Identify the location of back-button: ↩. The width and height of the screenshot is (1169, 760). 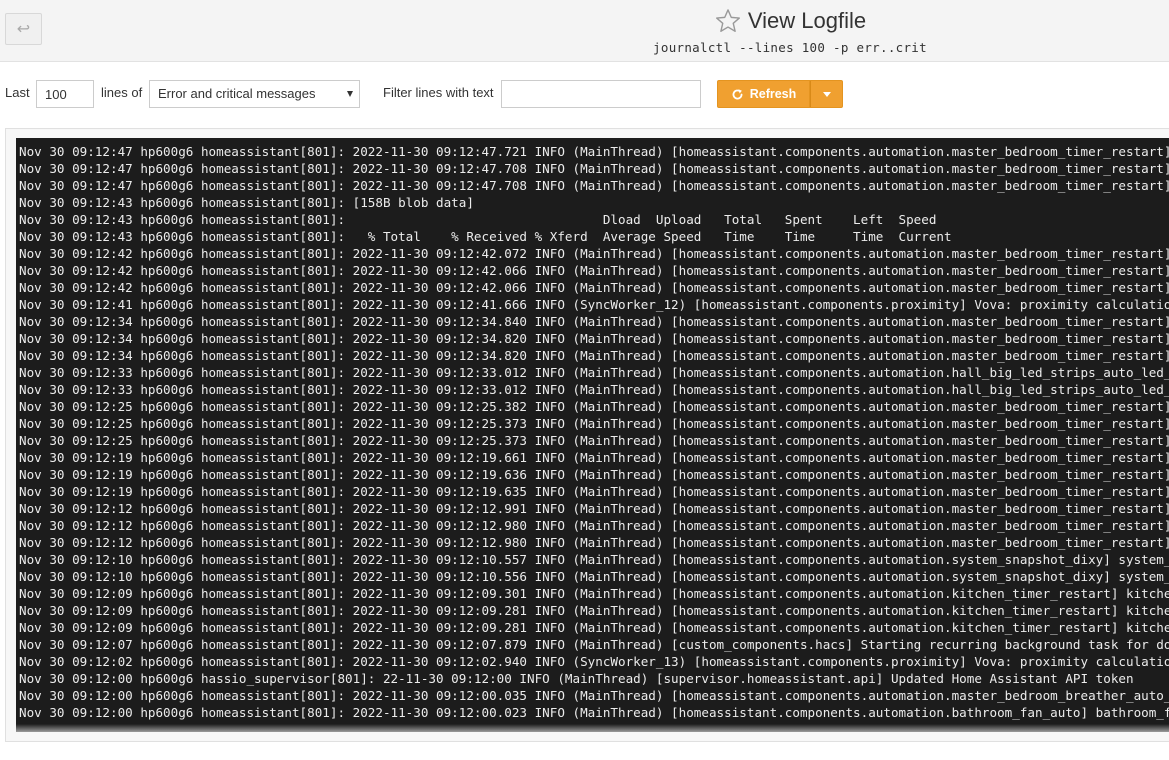
(23, 29).